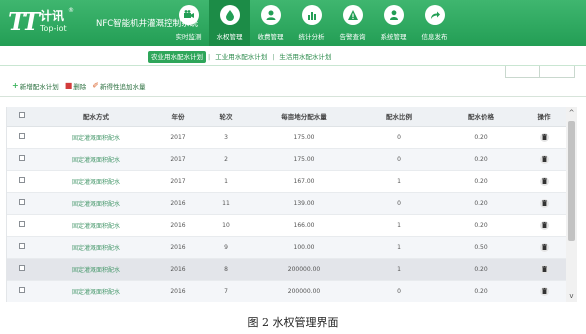  I want to click on delete-button: ■ 删除, so click(76, 86).